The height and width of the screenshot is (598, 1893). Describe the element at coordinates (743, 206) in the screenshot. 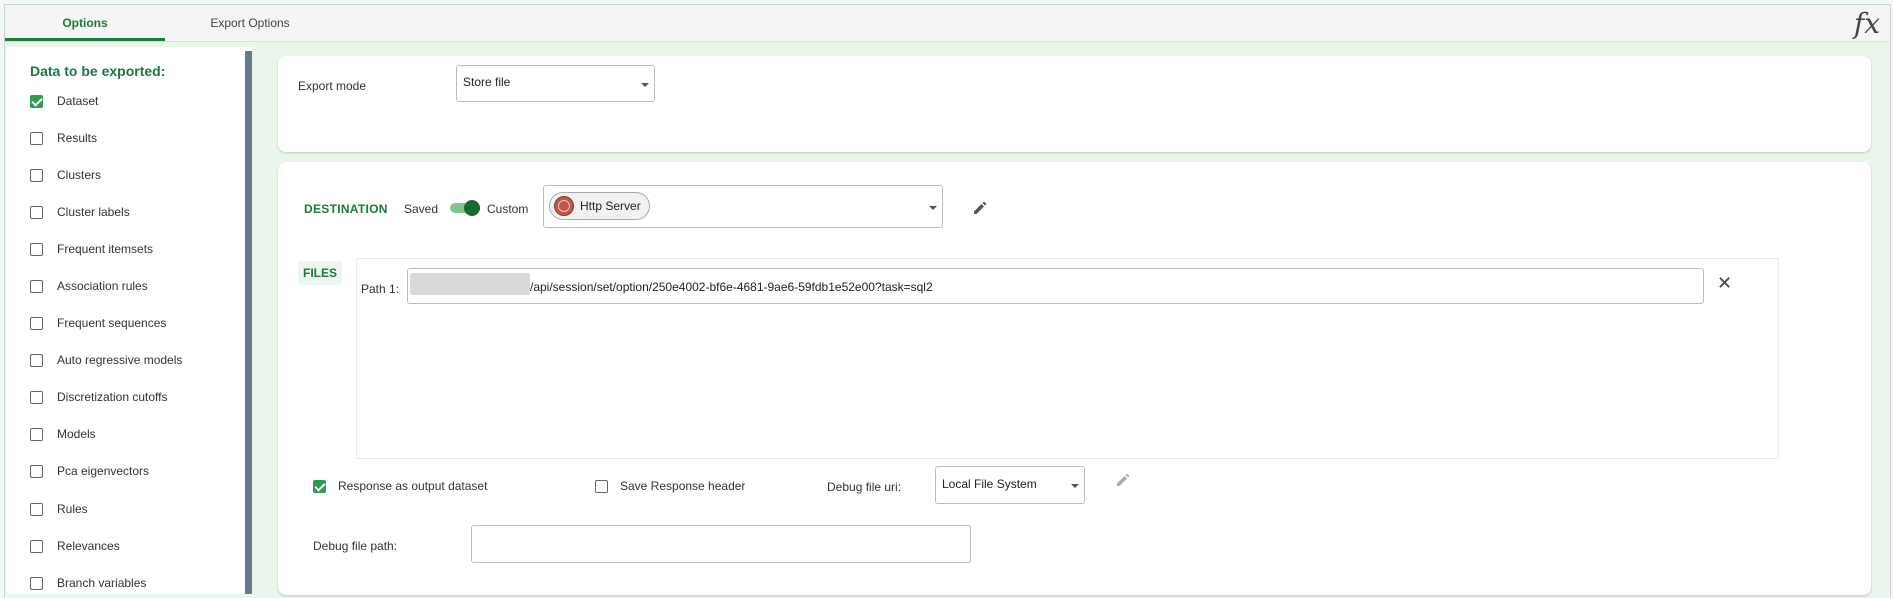

I see `server-select: Http Server` at that location.